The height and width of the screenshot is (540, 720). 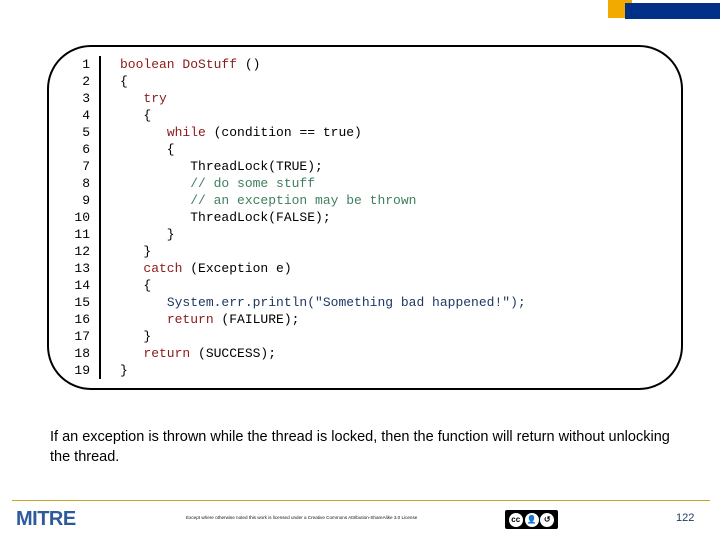 I want to click on code-line: ThreadLock(FALSE);, so click(x=400, y=217).